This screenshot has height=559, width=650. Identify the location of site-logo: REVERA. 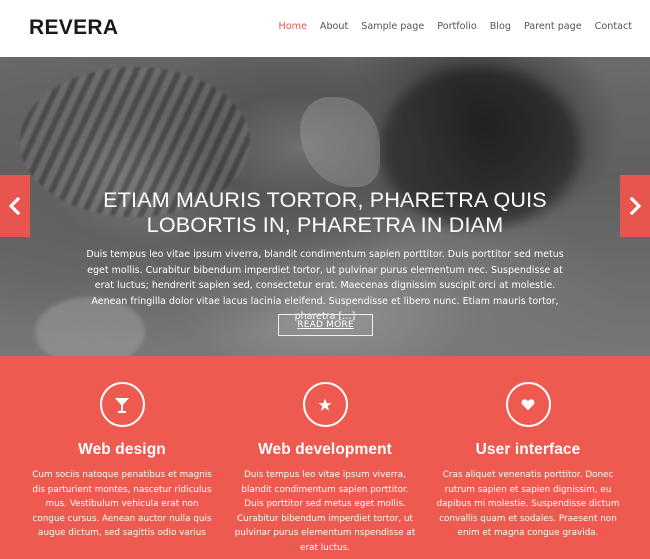
(73, 28).